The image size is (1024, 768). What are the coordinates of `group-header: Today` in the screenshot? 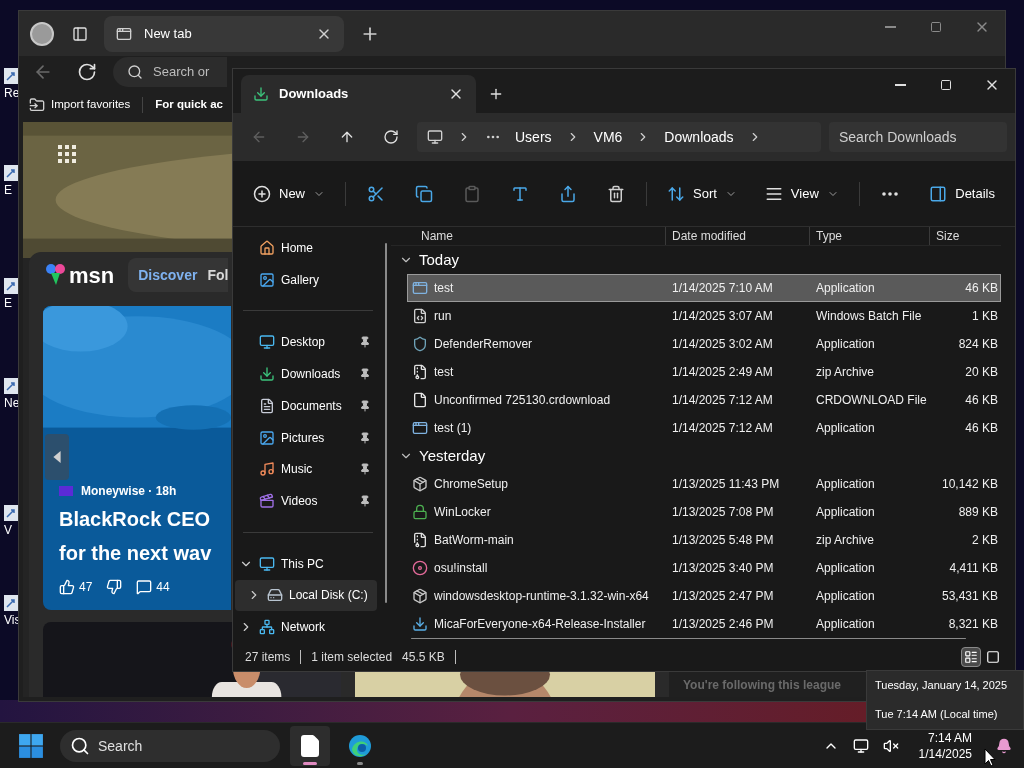 It's located at (696, 260).